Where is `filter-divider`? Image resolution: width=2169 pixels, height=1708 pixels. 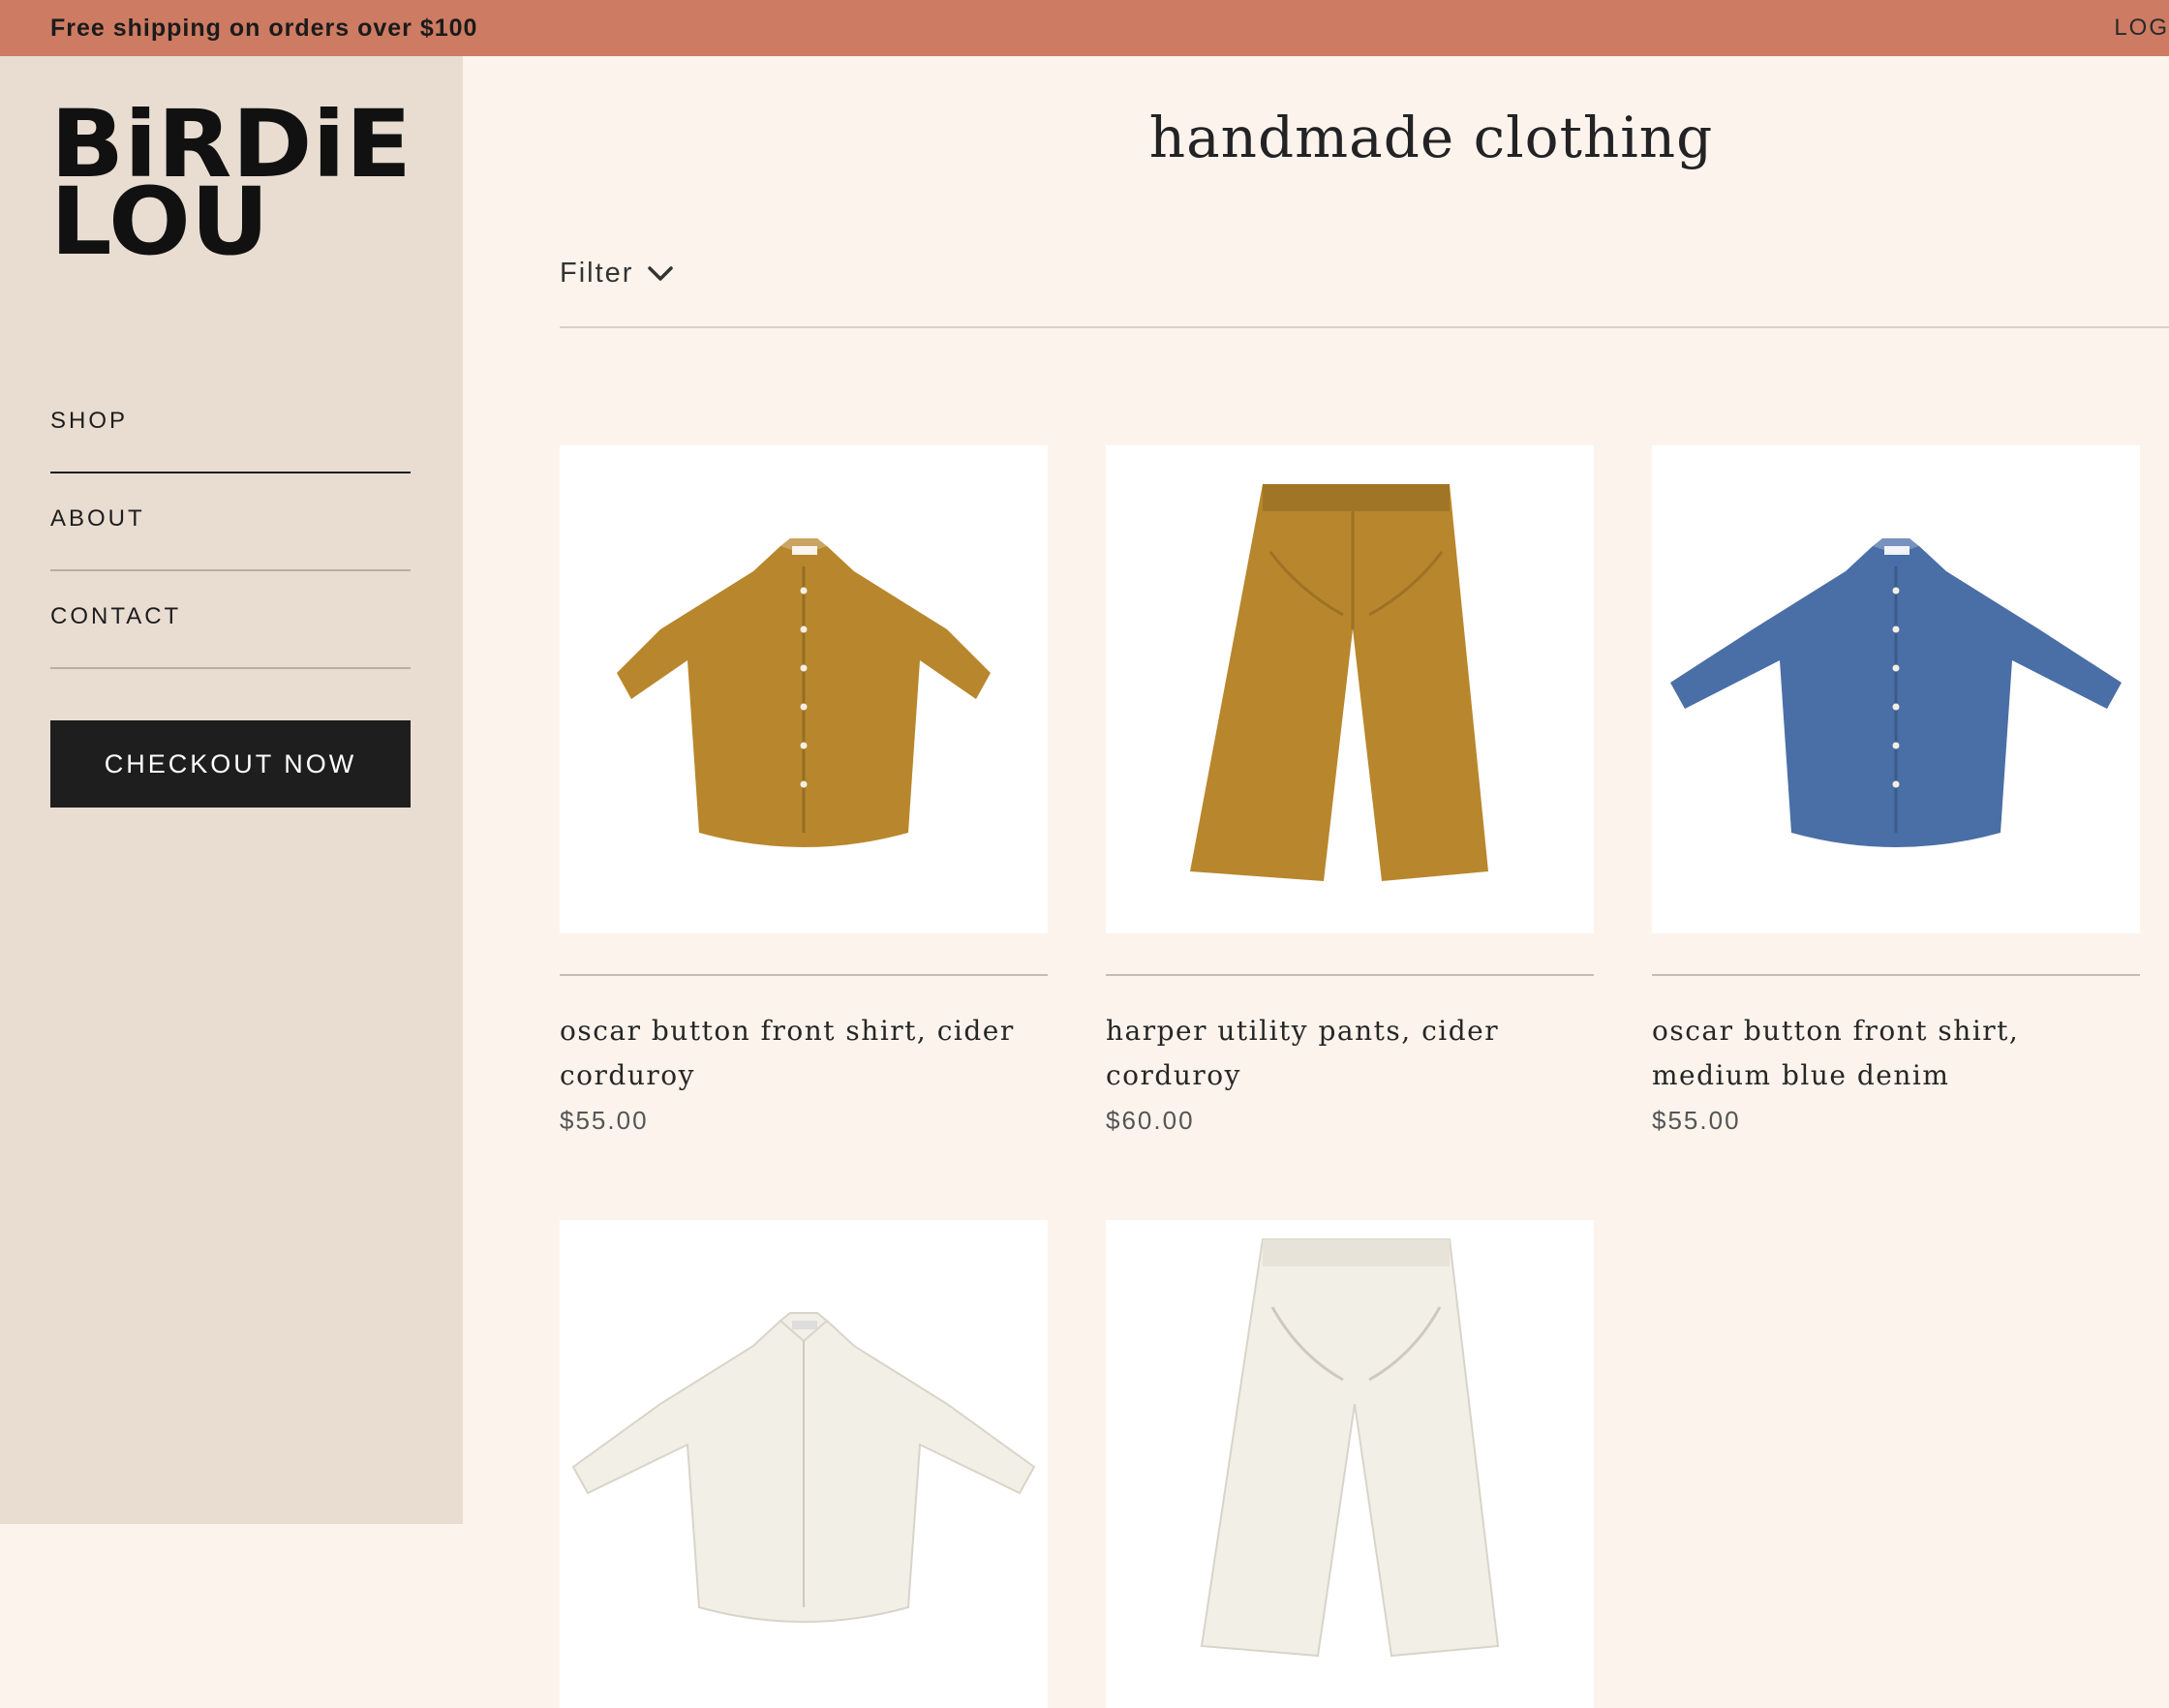 filter-divider is located at coordinates (1364, 327).